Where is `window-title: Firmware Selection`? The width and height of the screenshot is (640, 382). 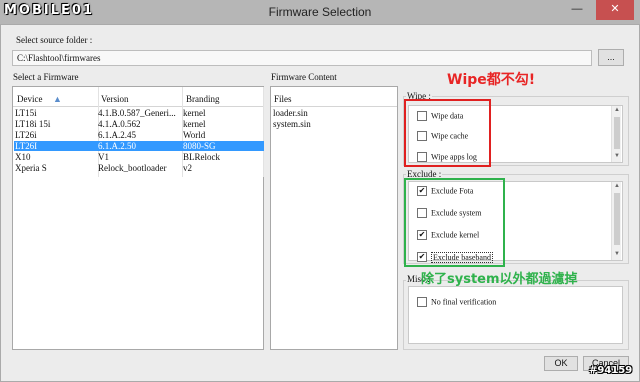
window-title: Firmware Selection is located at coordinates (320, 12).